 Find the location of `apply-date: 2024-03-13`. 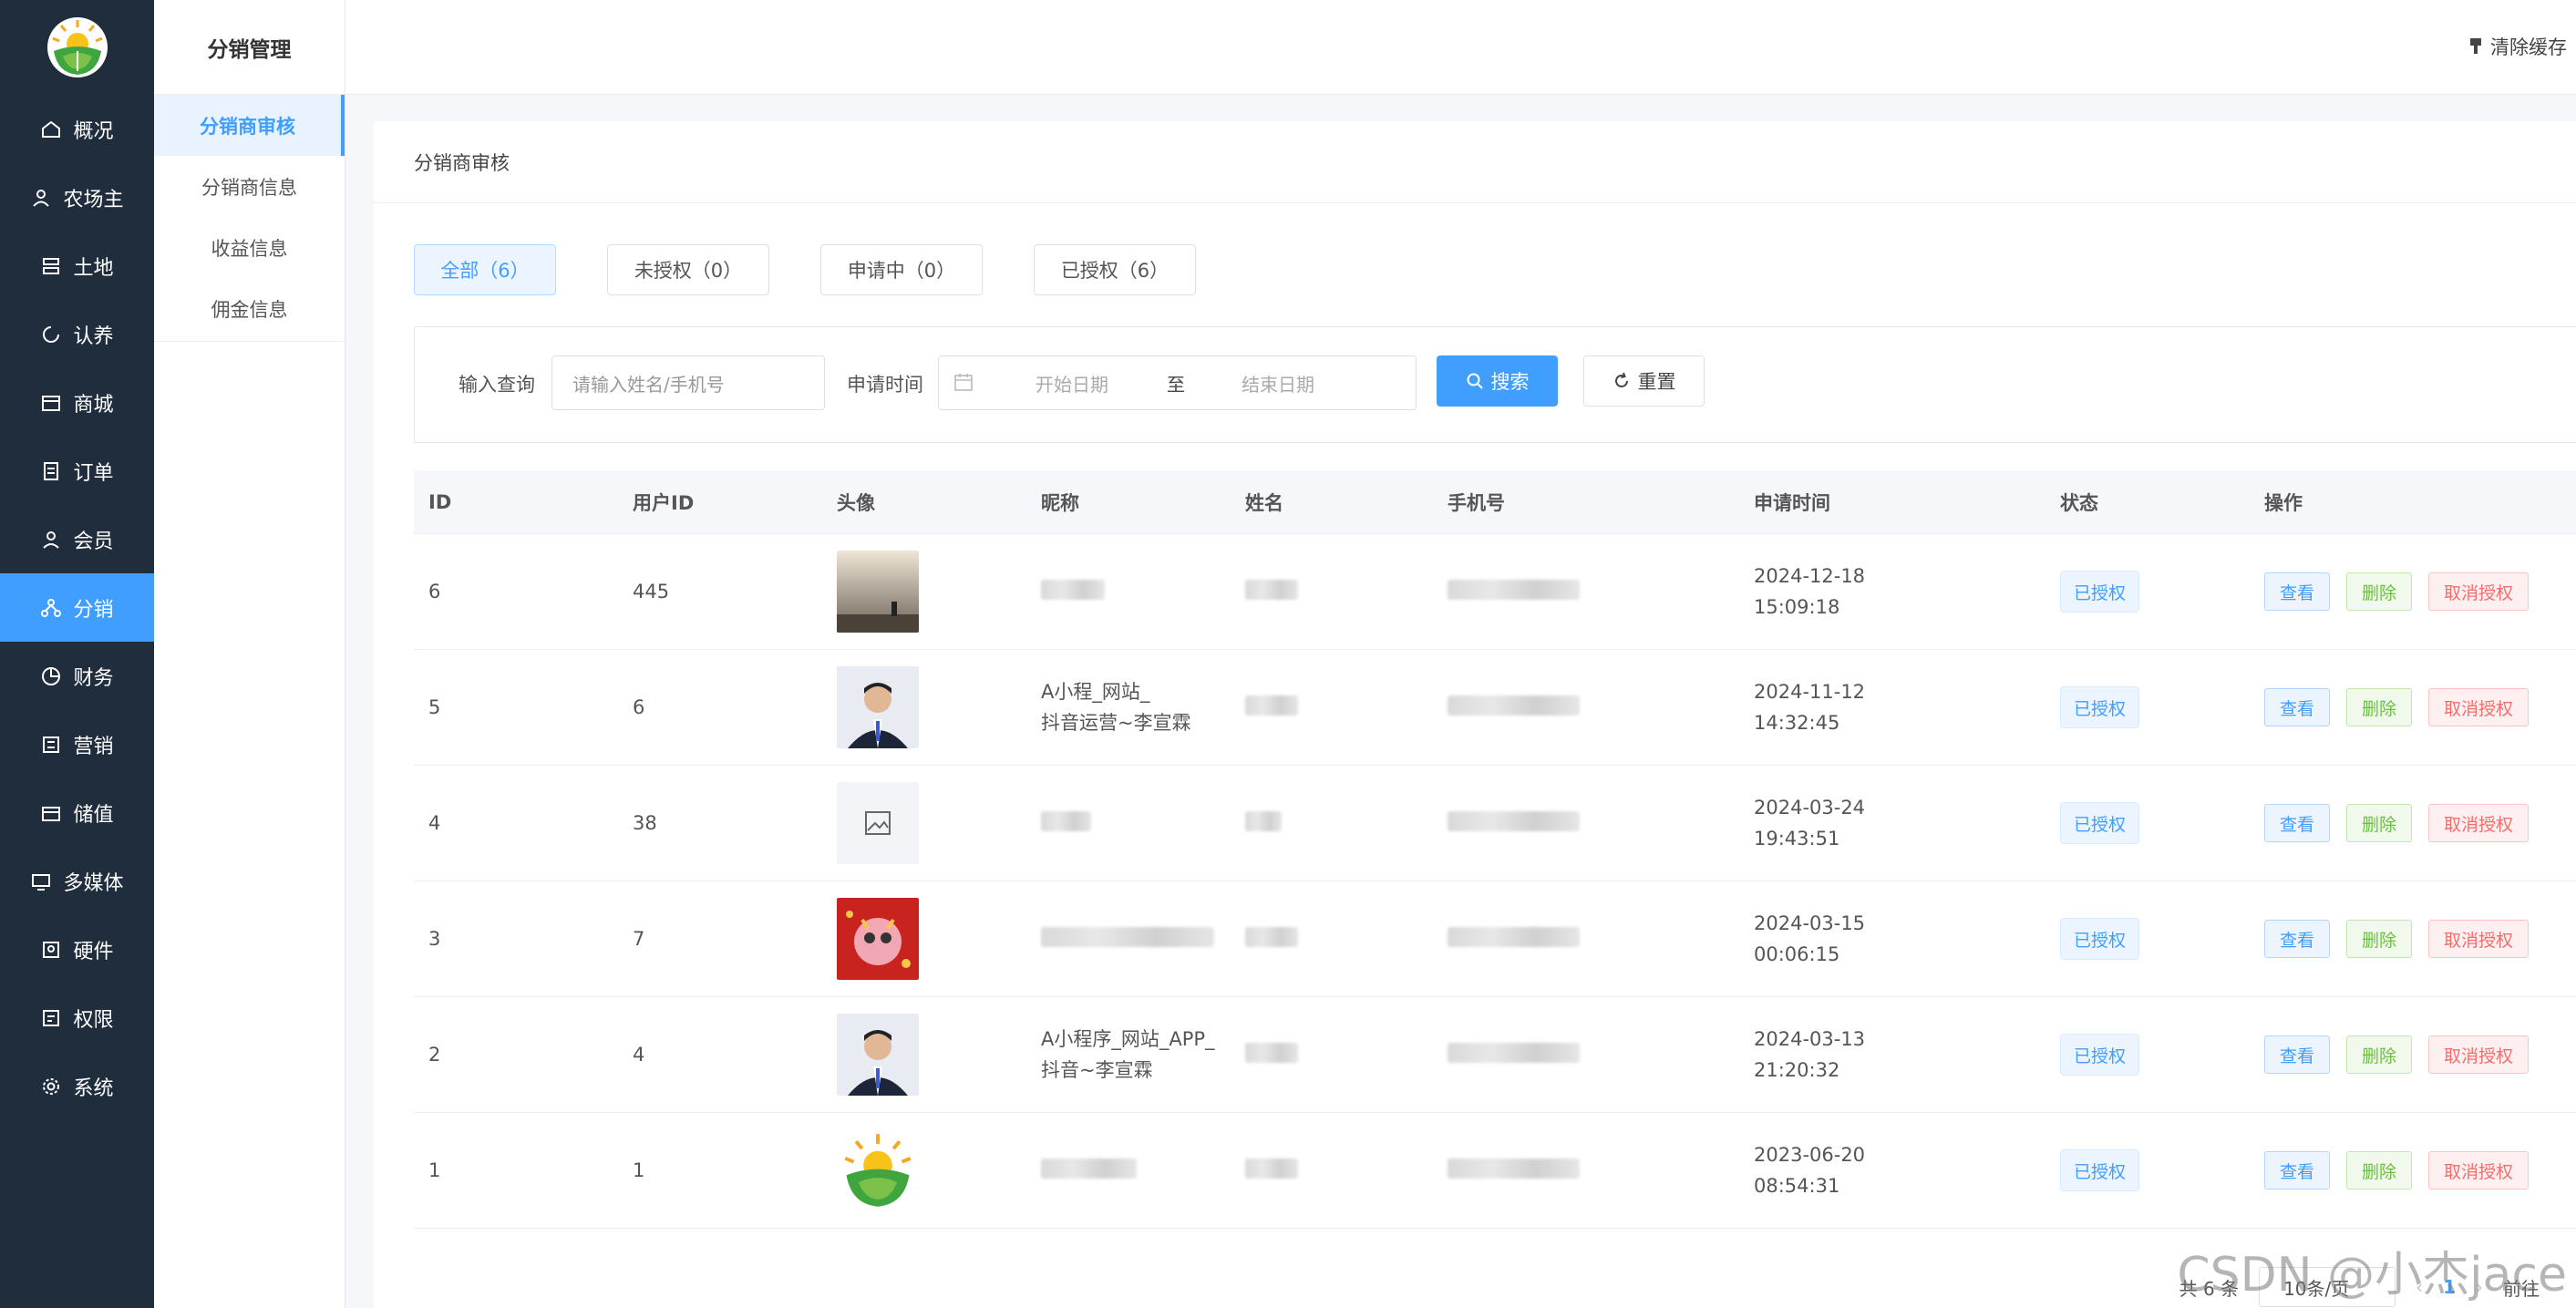

apply-date: 2024-03-13 is located at coordinates (1810, 1039).